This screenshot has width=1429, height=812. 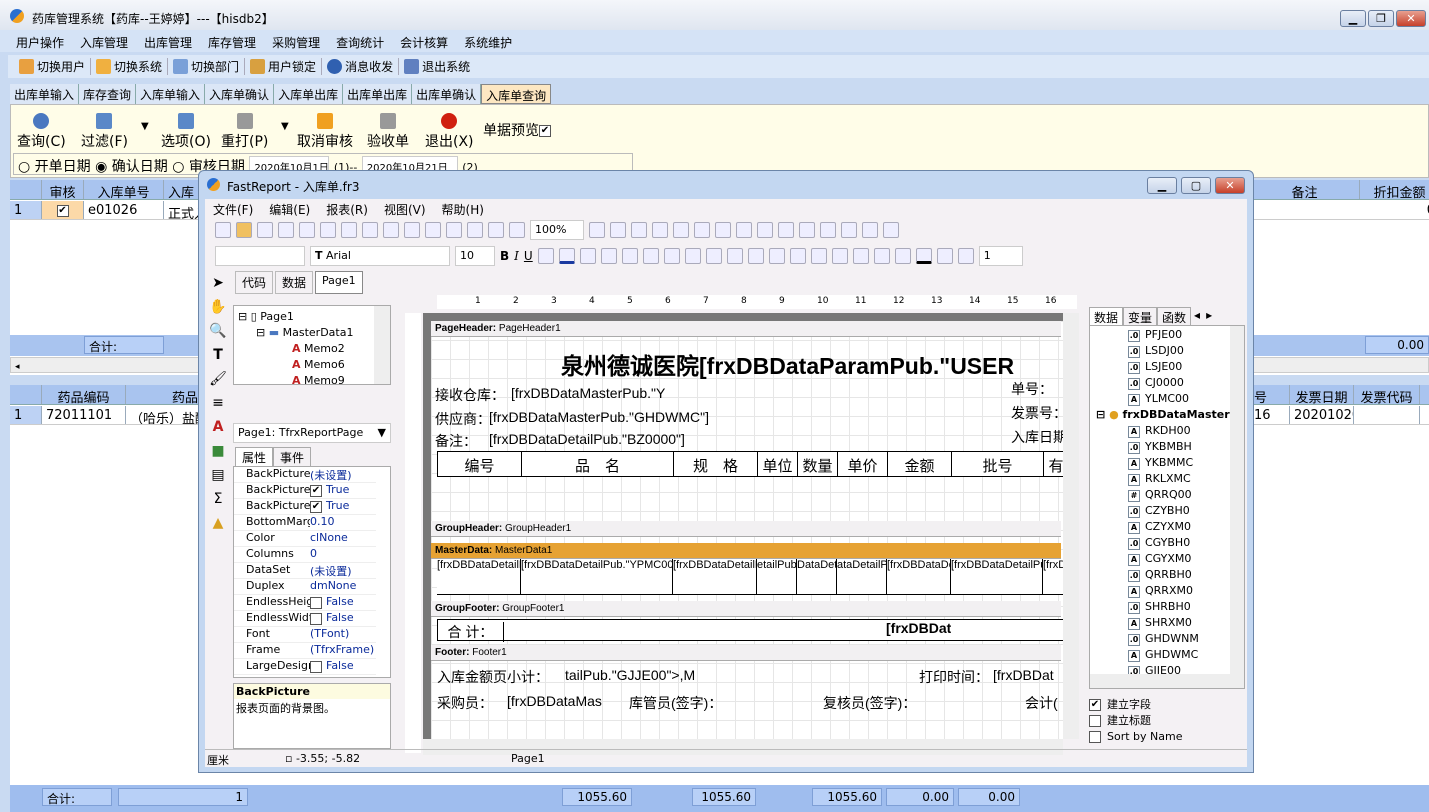 I want to click on memo-field: [frxDBDataMas, so click(x=554, y=701).